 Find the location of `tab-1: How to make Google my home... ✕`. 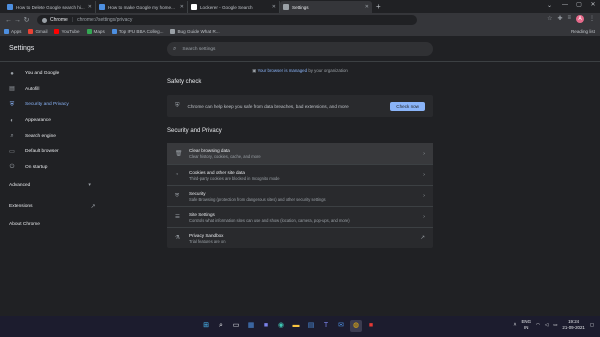

tab-1: How to make Google my home... ✕ is located at coordinates (142, 7).